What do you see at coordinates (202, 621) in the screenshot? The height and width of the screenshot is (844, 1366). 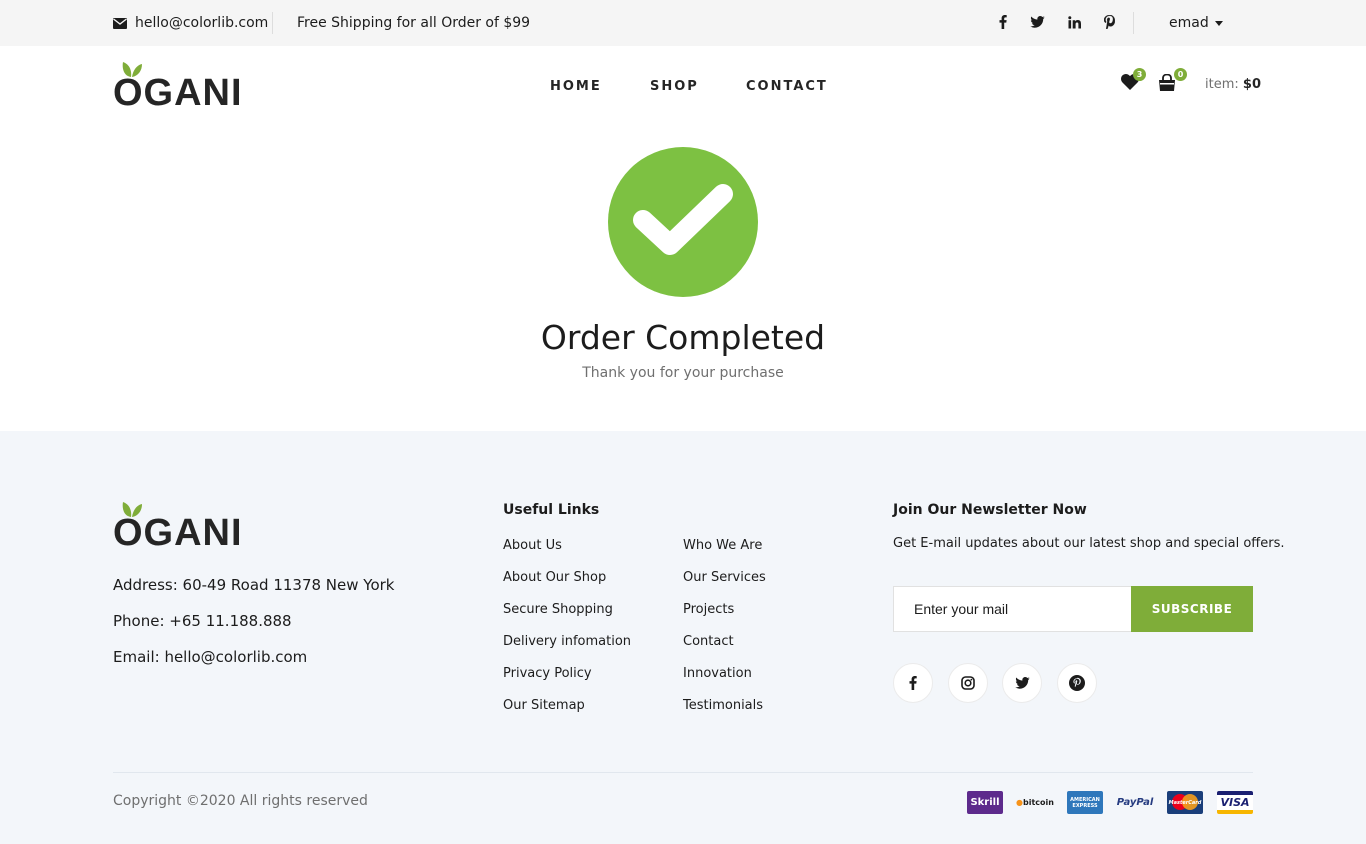 I see `footer-phone: Phone: +65 11.188.888` at bounding box center [202, 621].